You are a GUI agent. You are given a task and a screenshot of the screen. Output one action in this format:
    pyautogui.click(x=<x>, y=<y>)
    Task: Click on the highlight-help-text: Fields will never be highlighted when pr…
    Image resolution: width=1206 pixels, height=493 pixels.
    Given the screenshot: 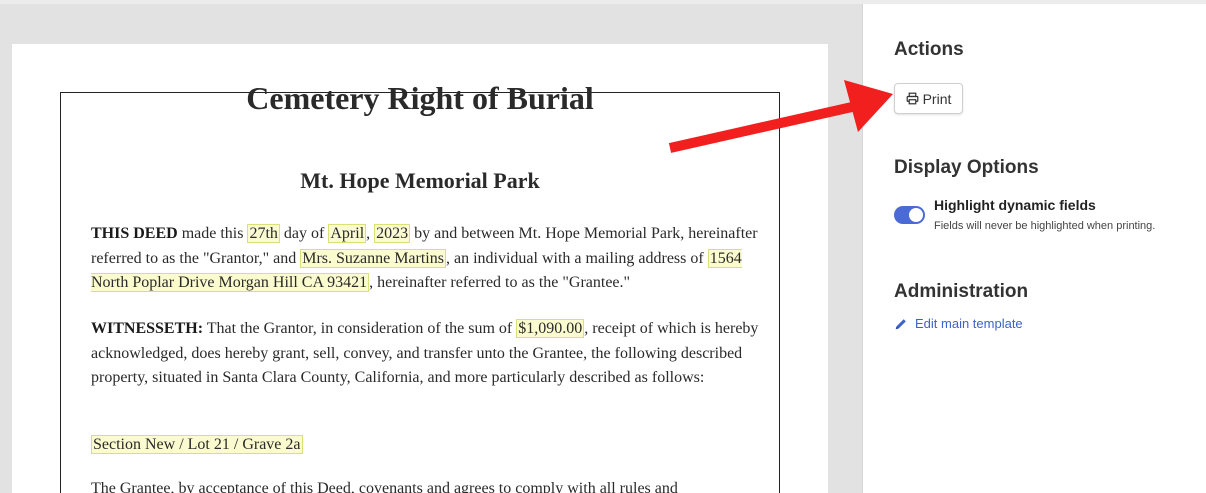 What is the action you would take?
    pyautogui.click(x=1045, y=226)
    